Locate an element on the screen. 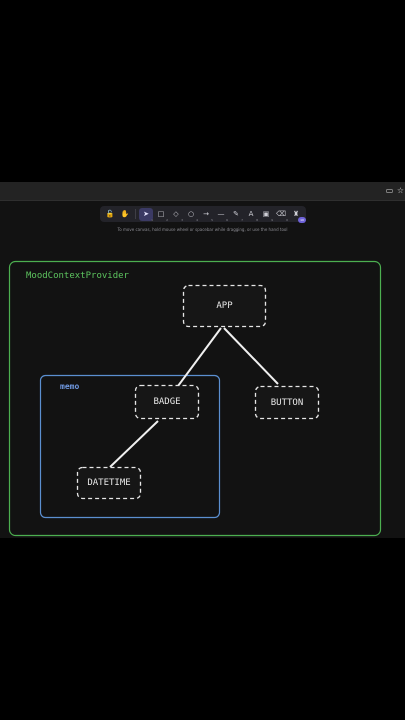 The image size is (405, 720). edge-badge-datetime is located at coordinates (134, 444).